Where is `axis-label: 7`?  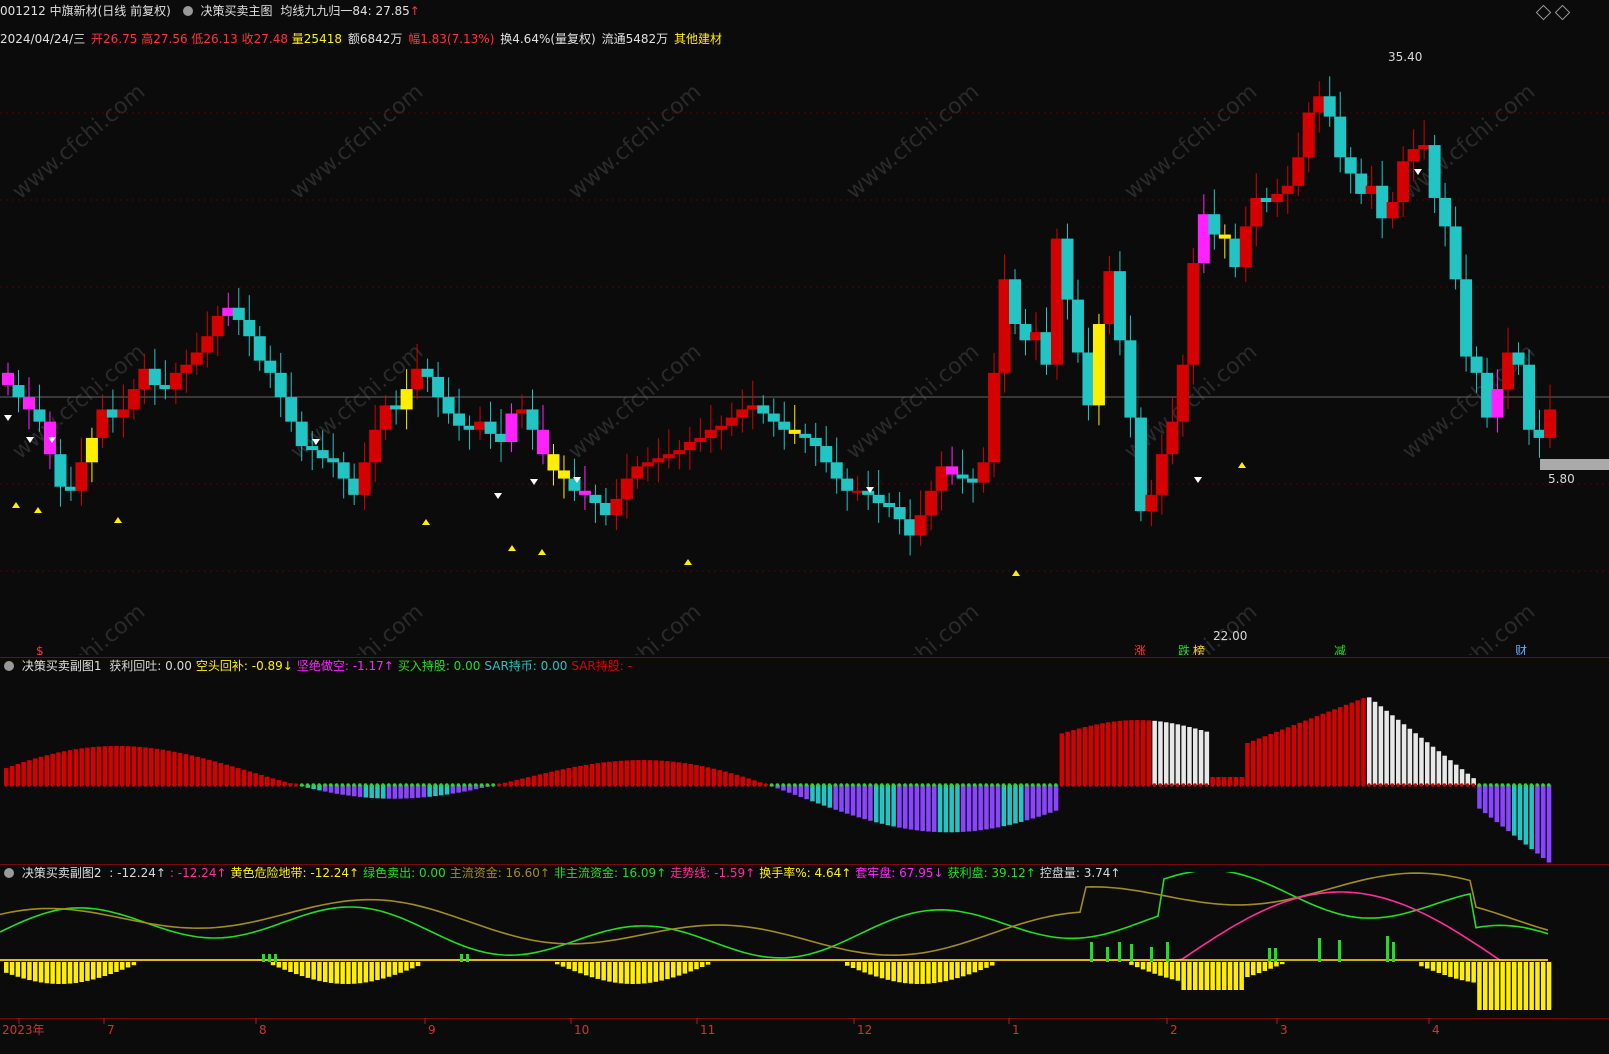 axis-label: 7 is located at coordinates (111, 1030).